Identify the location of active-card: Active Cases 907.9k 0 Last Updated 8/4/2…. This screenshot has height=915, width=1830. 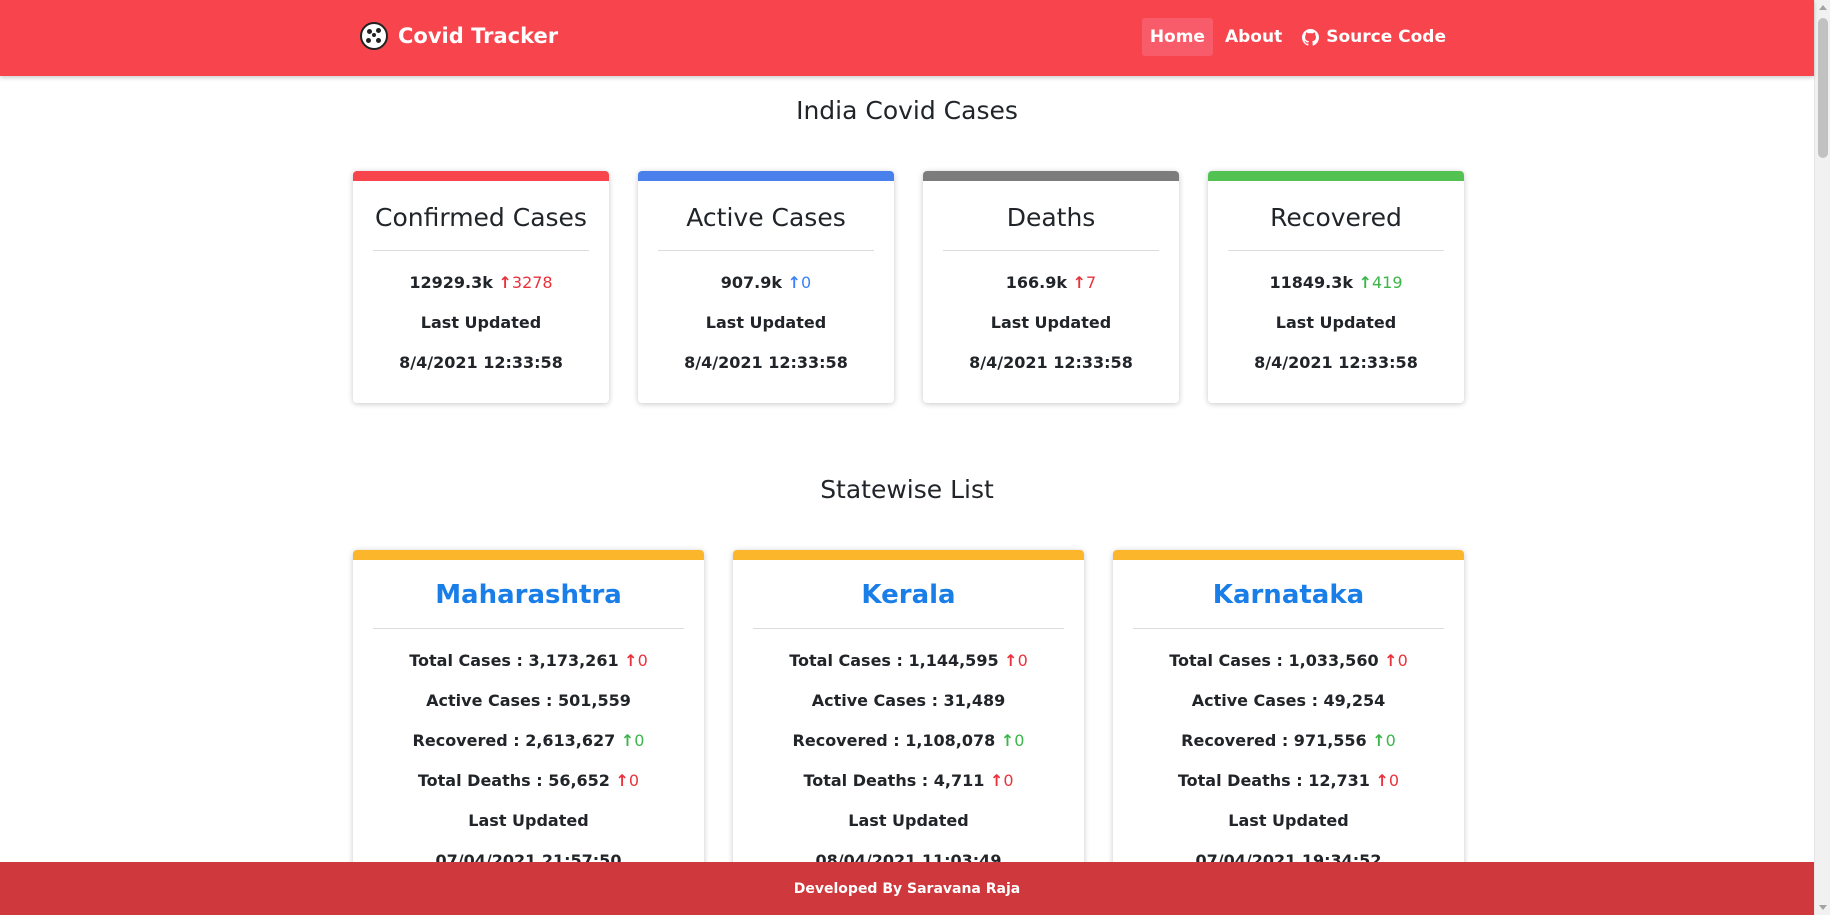
(766, 287).